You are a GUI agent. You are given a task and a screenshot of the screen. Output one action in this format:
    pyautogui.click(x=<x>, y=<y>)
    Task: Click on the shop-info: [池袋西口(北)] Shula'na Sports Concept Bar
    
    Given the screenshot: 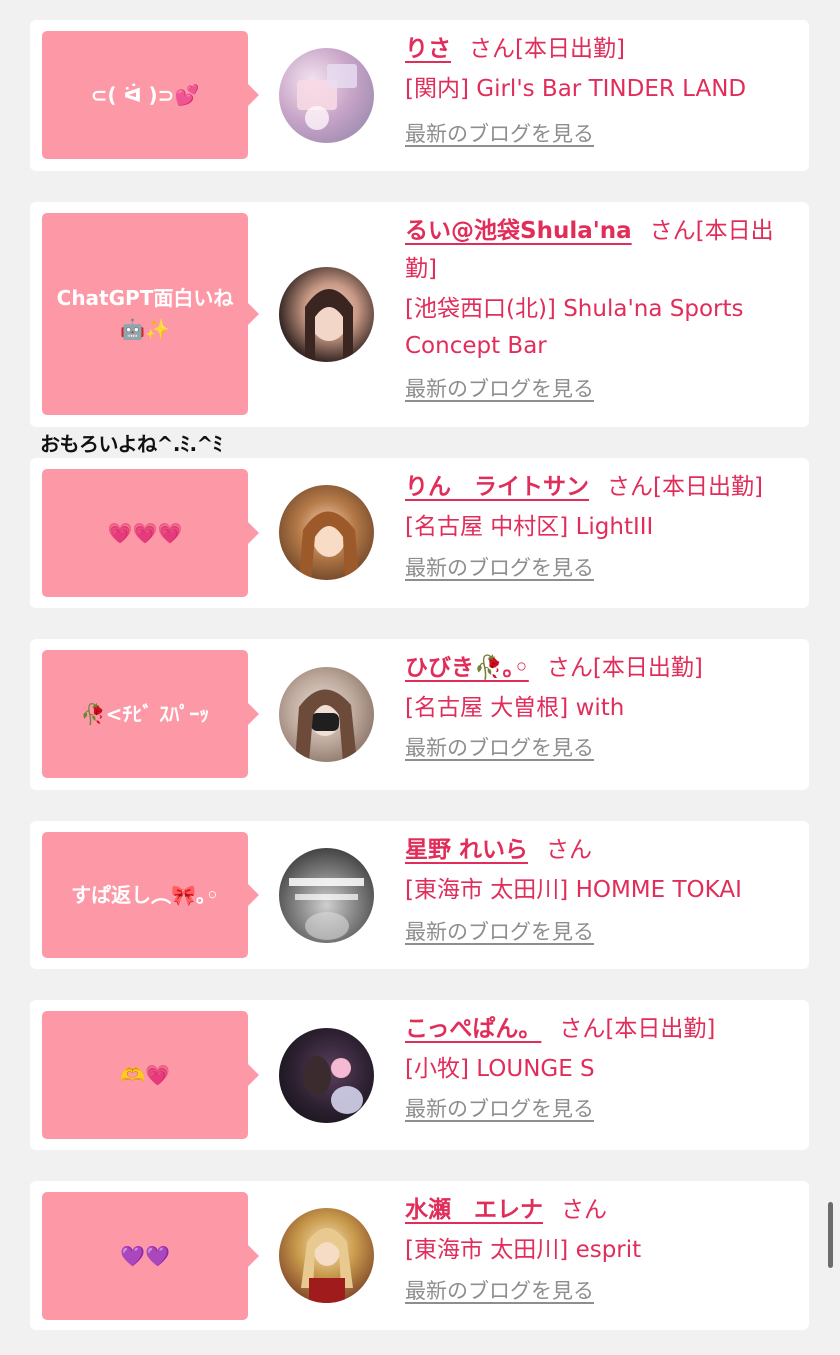 What is the action you would take?
    pyautogui.click(x=574, y=327)
    